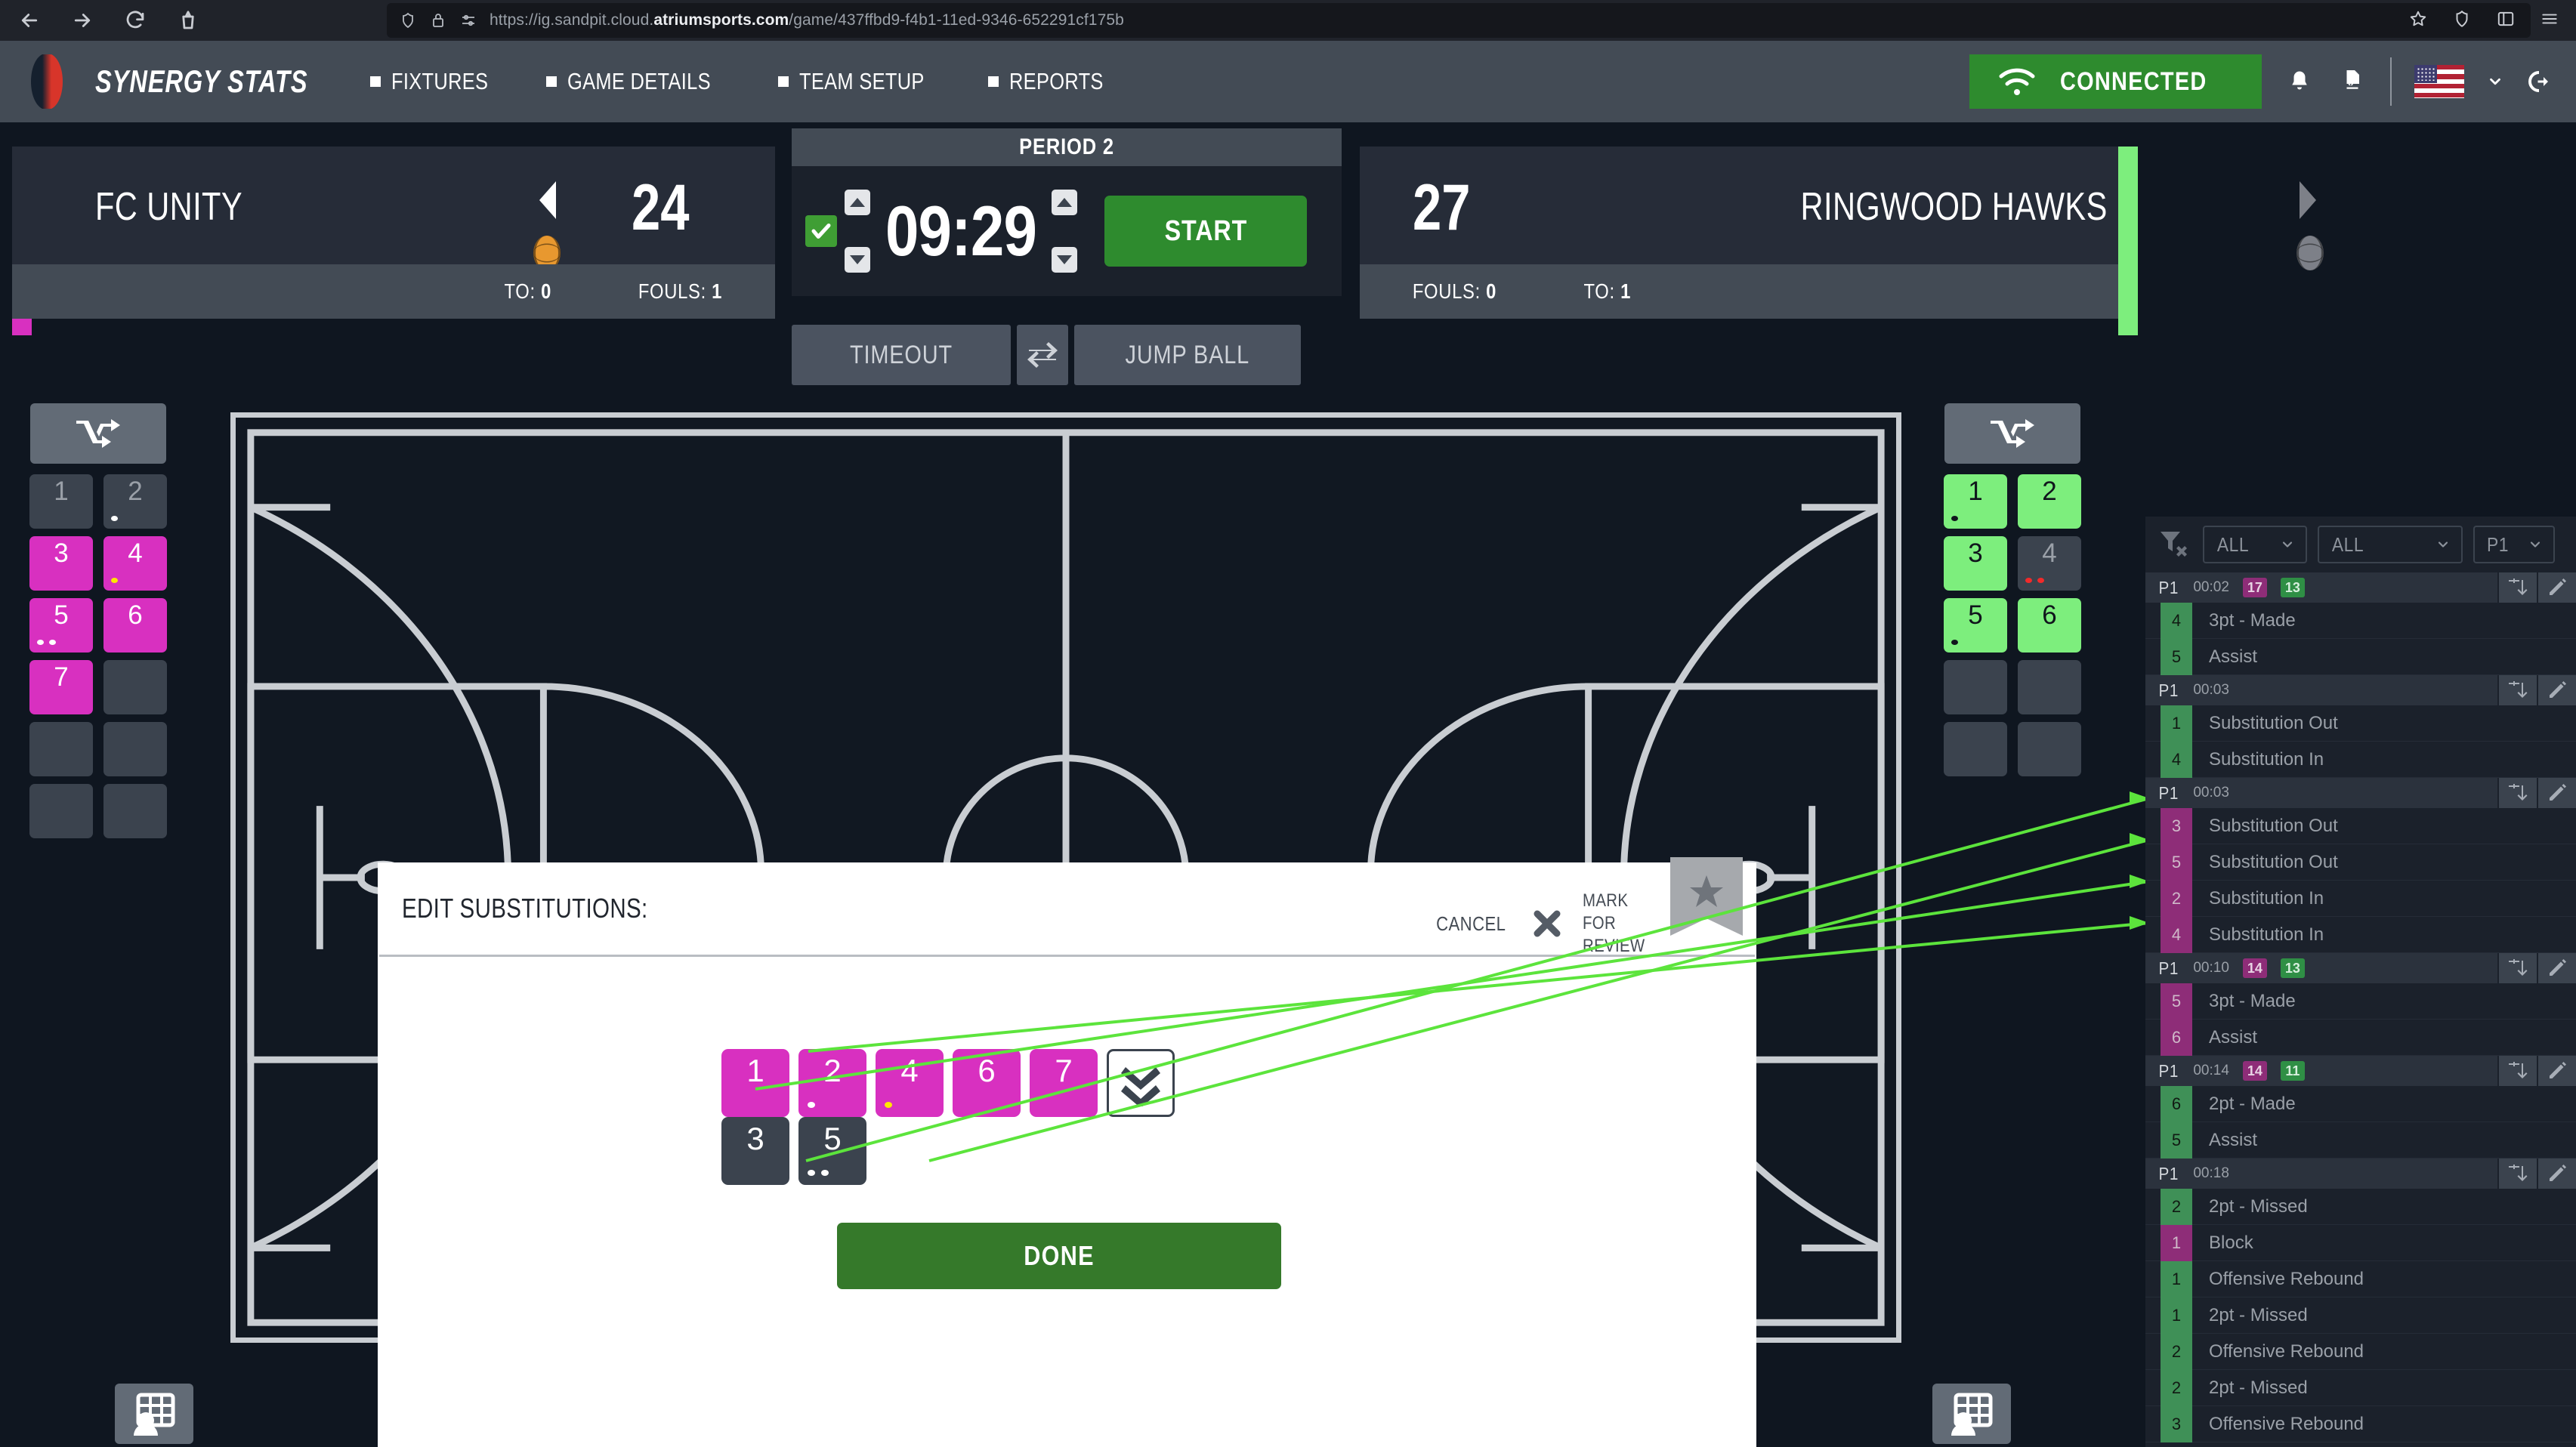 This screenshot has width=2576, height=1447. What do you see at coordinates (98, 433) in the screenshot?
I see `home-shuffle-button` at bounding box center [98, 433].